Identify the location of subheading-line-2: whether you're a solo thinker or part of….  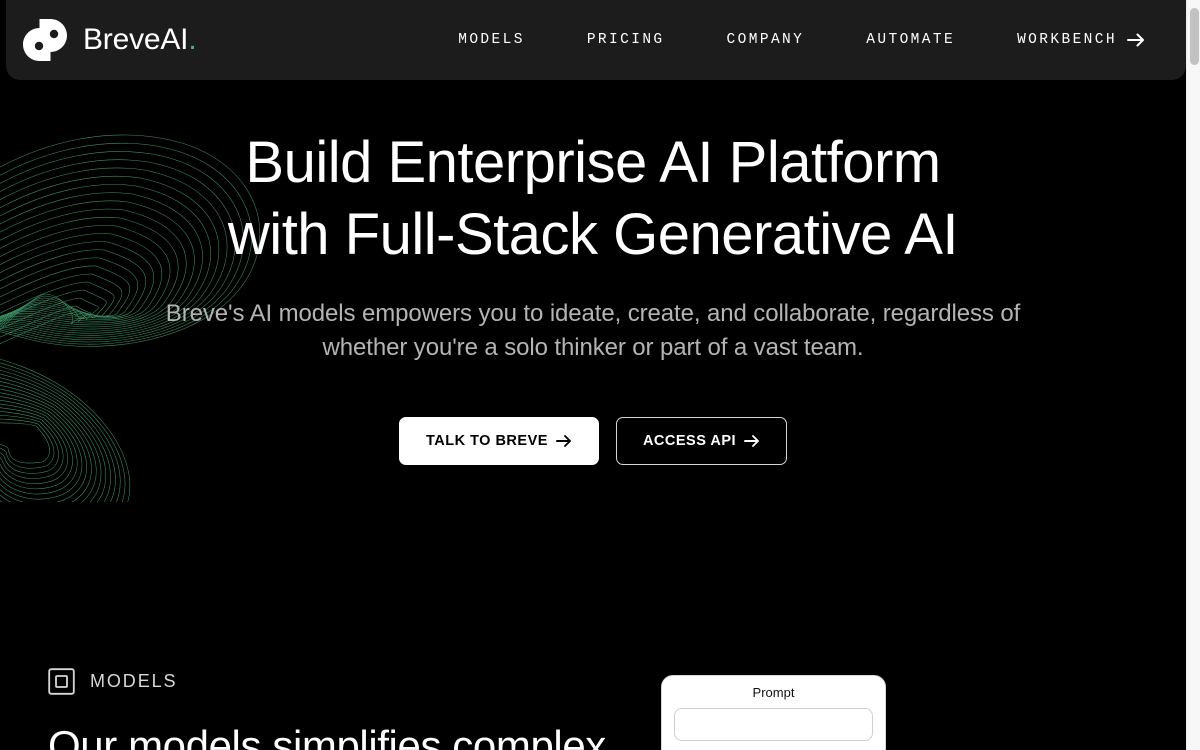
(593, 347).